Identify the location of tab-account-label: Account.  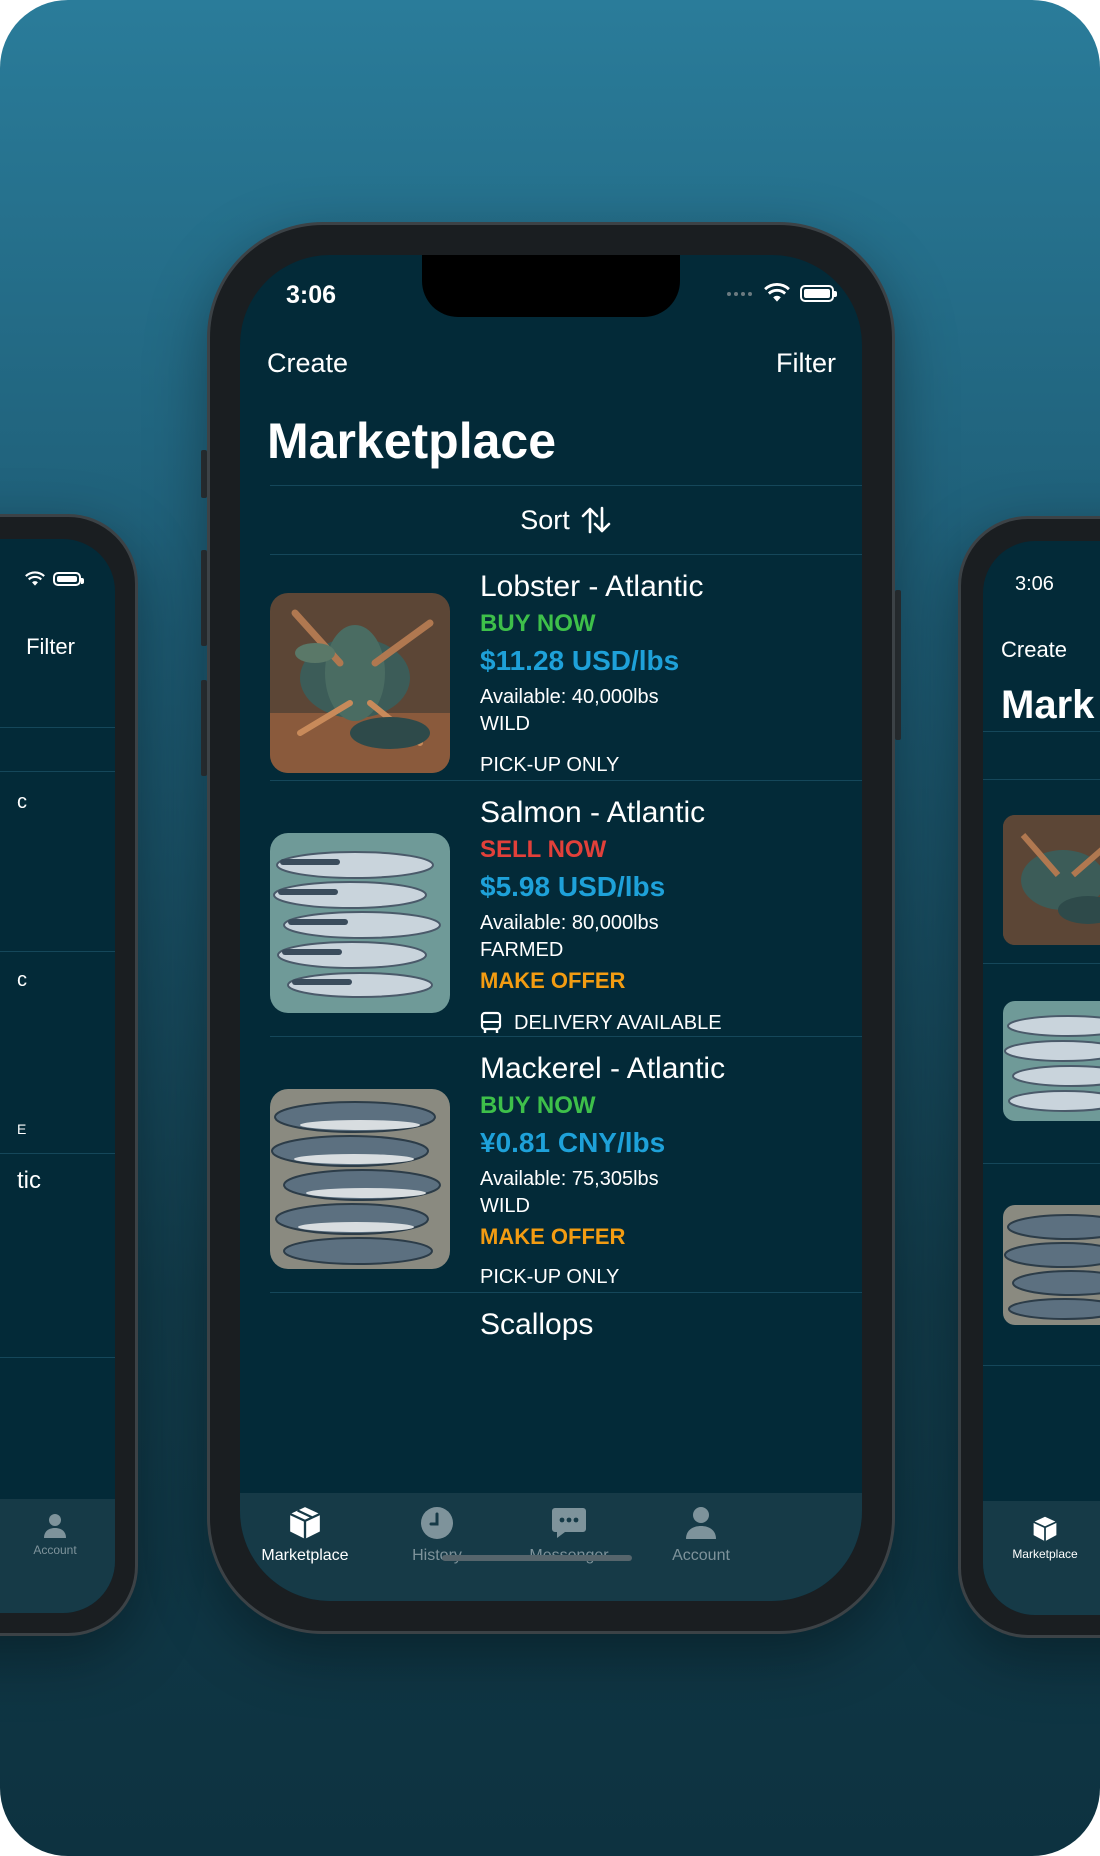
(701, 1555).